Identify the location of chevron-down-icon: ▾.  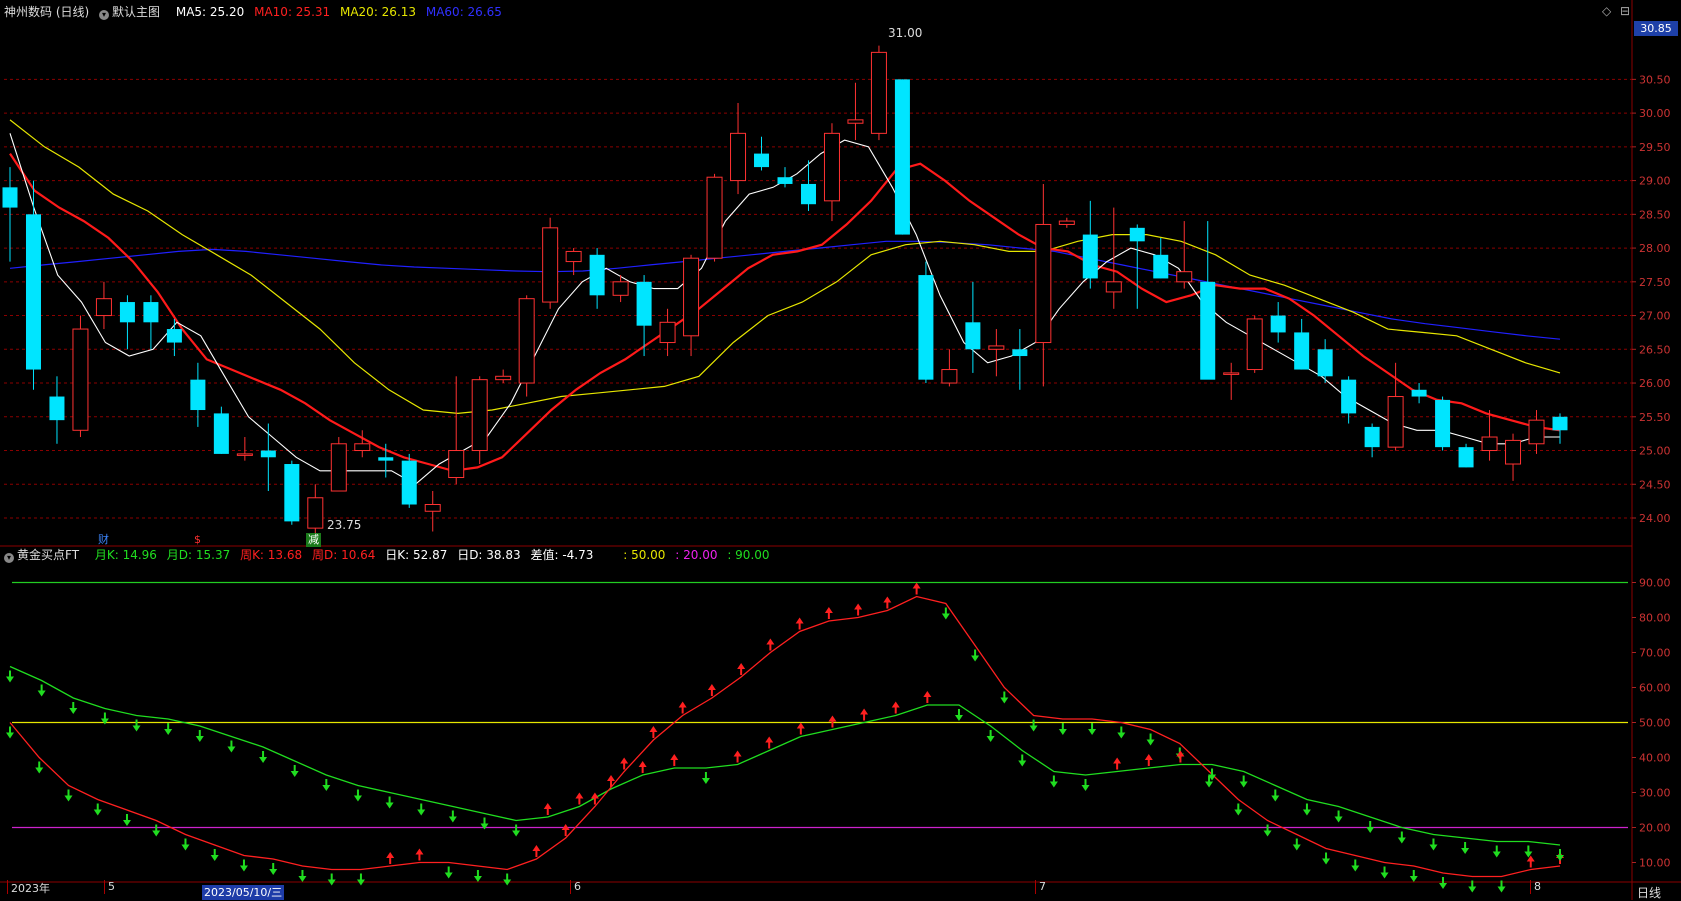
(104, 15).